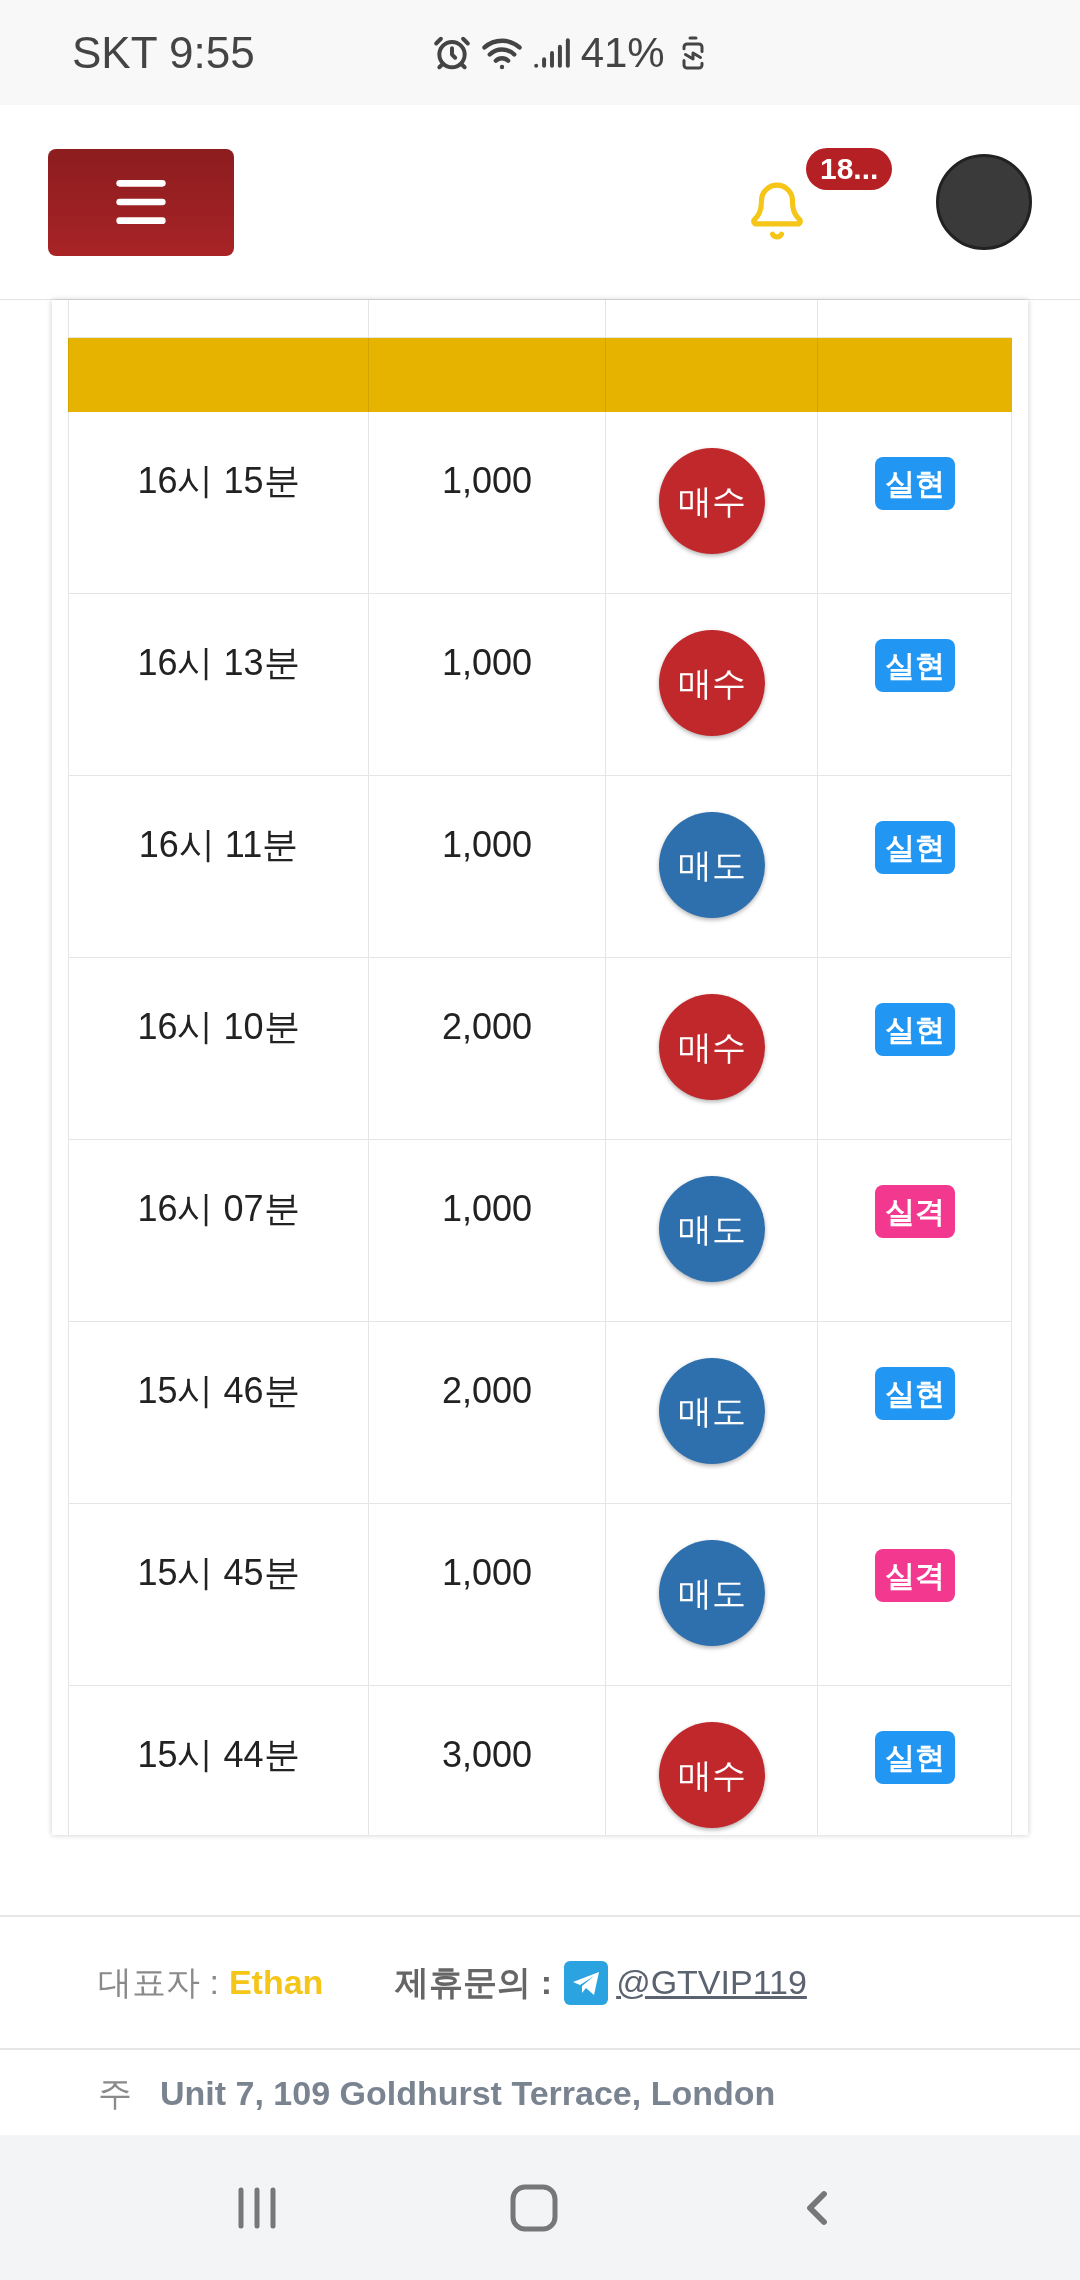 This screenshot has height=2280, width=1080. Describe the element at coordinates (158, 1982) in the screenshot. I see `representative-label: 대표자 :` at that location.